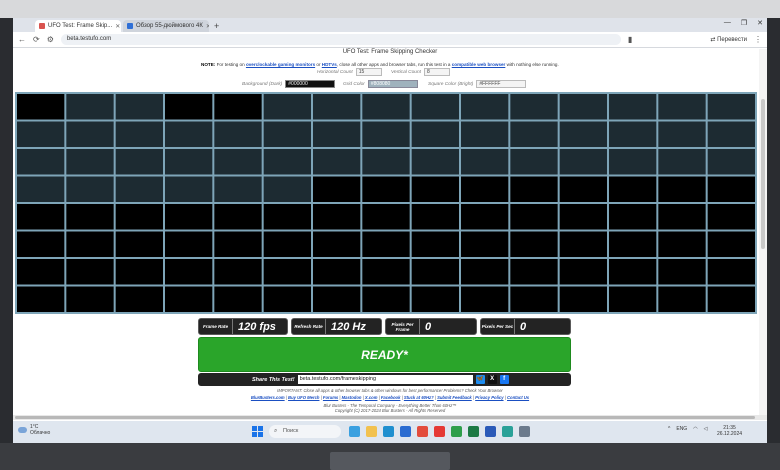  What do you see at coordinates (758, 39) in the screenshot?
I see `menu-icon: ⋮` at bounding box center [758, 39].